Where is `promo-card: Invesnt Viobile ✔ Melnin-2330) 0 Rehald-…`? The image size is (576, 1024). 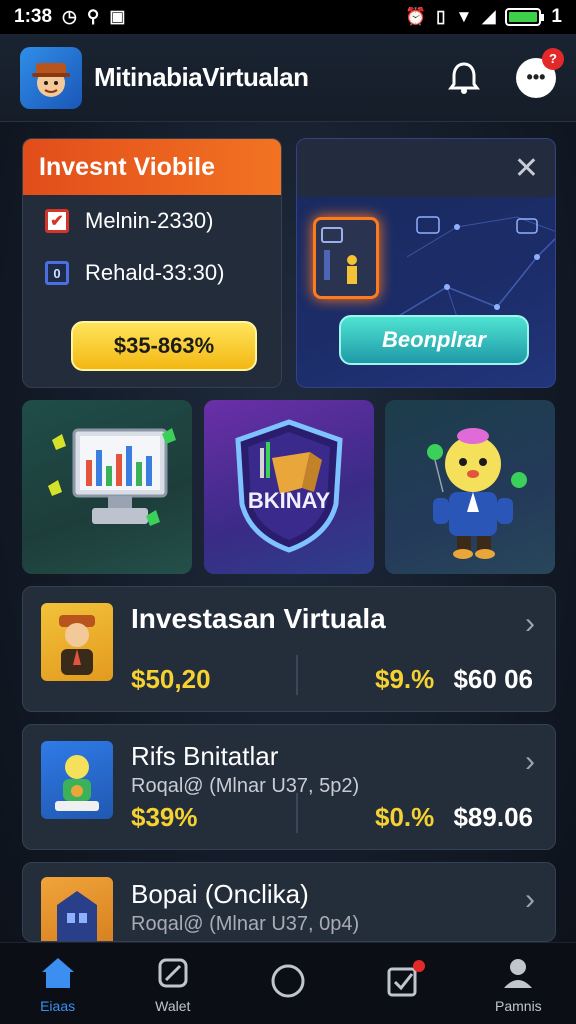
promo-card: Invesnt Viobile ✔ Melnin-2330) 0 Rehald-… is located at coordinates (152, 263).